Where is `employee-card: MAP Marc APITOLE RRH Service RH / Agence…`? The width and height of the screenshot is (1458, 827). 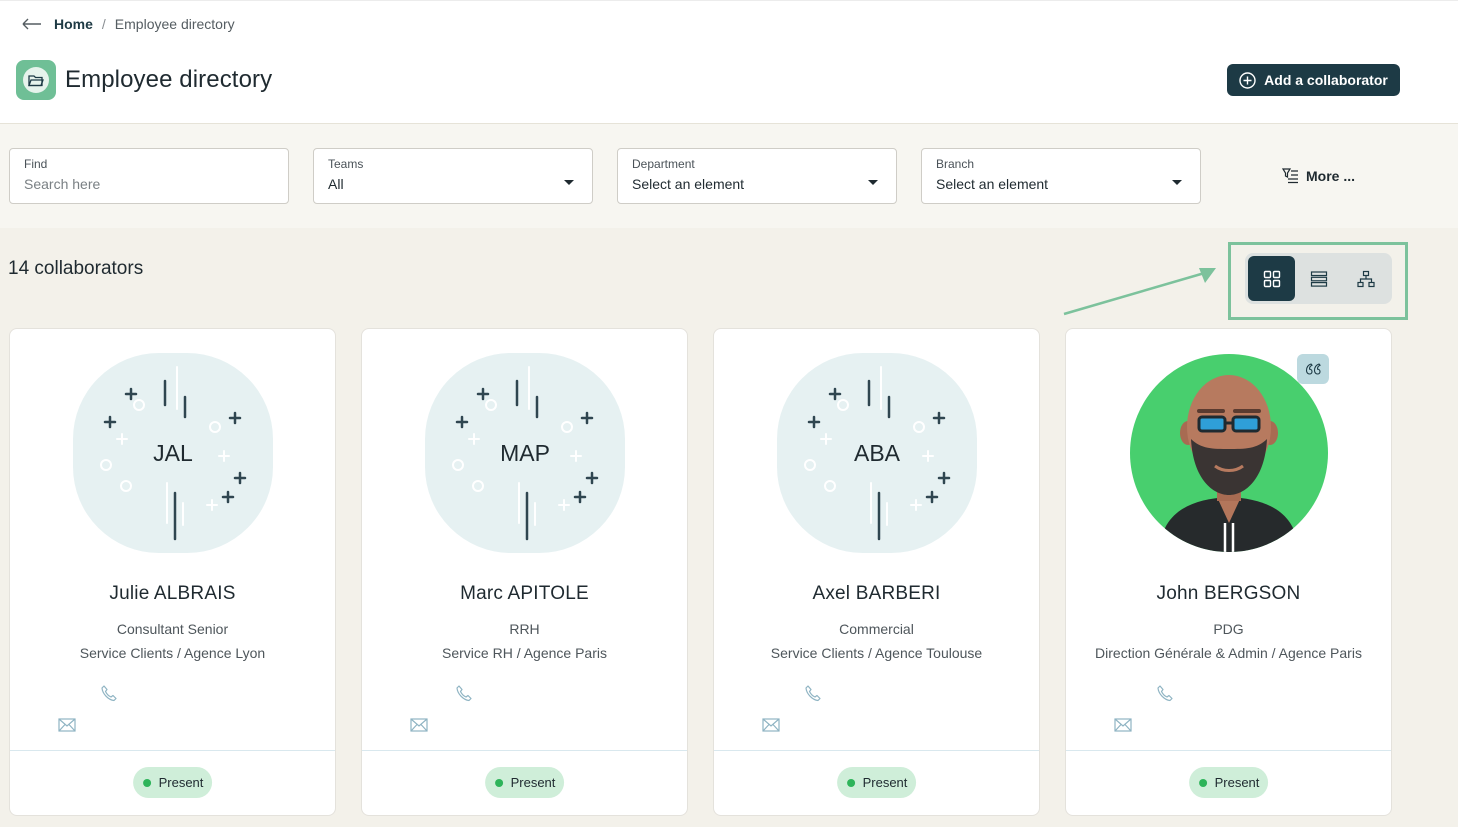 employee-card: MAP Marc APITOLE RRH Service RH / Agence… is located at coordinates (524, 572).